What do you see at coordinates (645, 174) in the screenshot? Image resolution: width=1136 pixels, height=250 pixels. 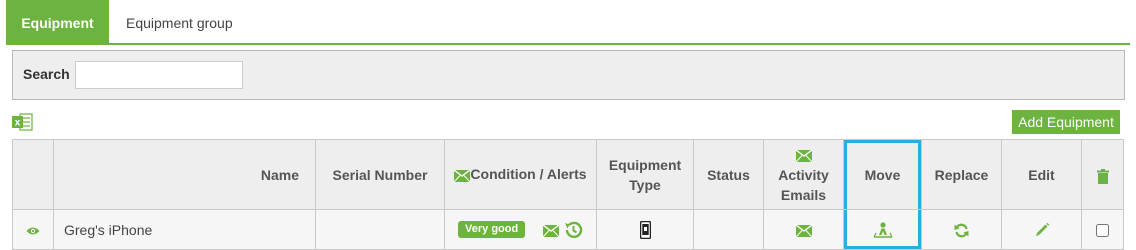 I see `type-column-header: Equipment Type` at bounding box center [645, 174].